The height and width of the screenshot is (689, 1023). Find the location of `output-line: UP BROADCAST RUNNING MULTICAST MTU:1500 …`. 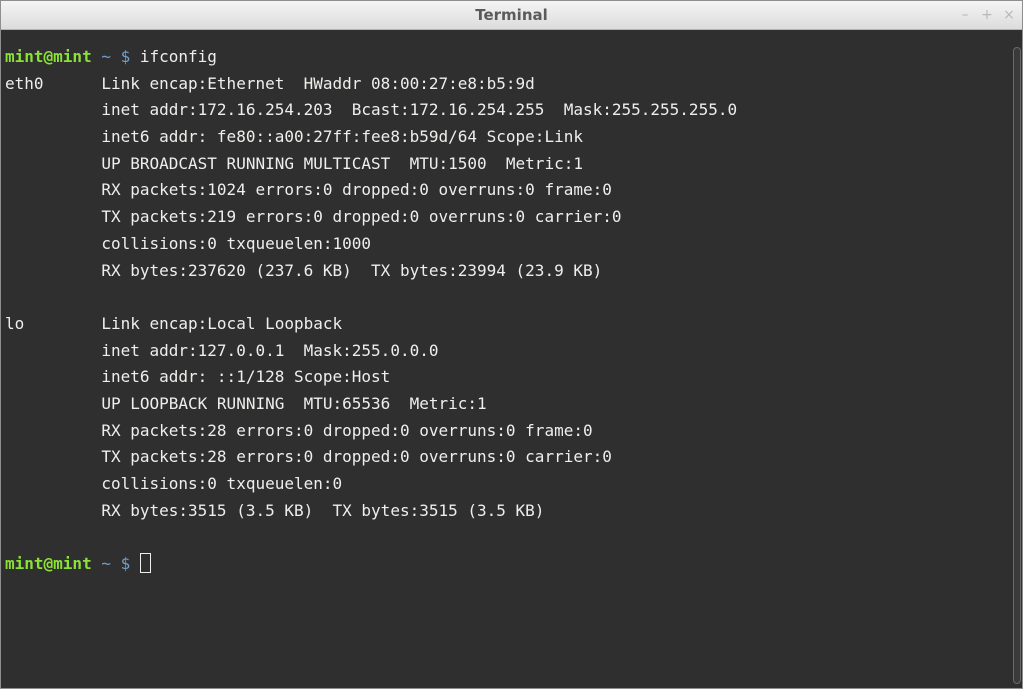

output-line: UP BROADCAST RUNNING MULTICAST MTU:1500 … is located at coordinates (294, 163).